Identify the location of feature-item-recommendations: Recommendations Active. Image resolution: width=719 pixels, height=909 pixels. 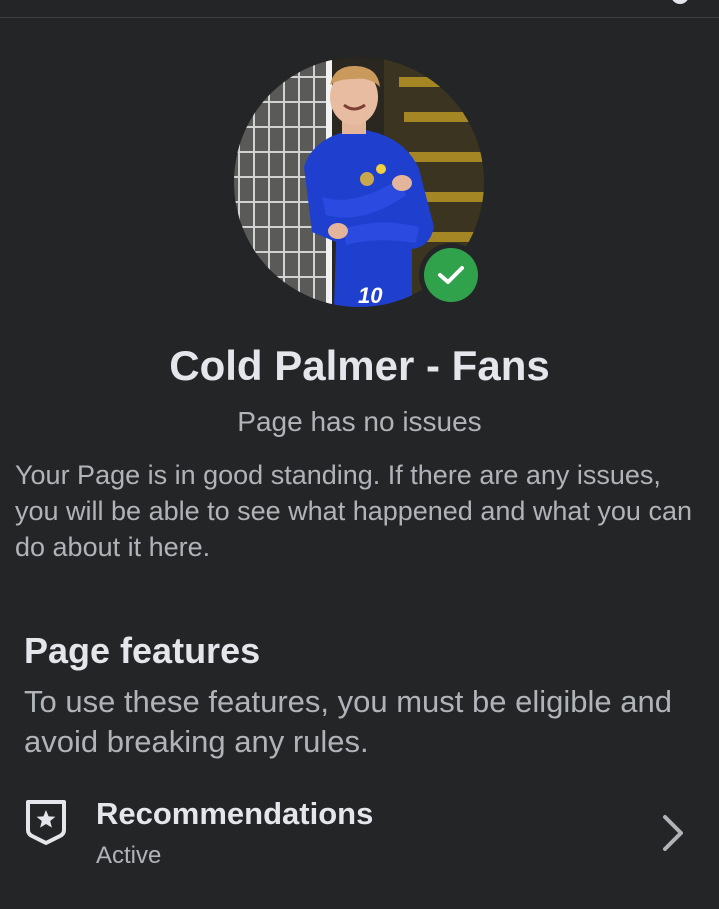
(359, 838).